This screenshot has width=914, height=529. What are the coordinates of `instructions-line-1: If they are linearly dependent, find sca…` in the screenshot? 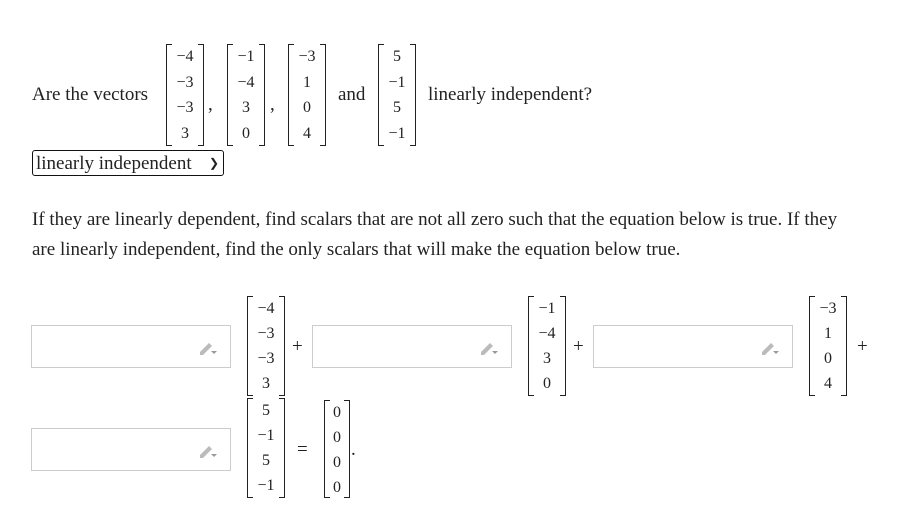 It's located at (435, 219).